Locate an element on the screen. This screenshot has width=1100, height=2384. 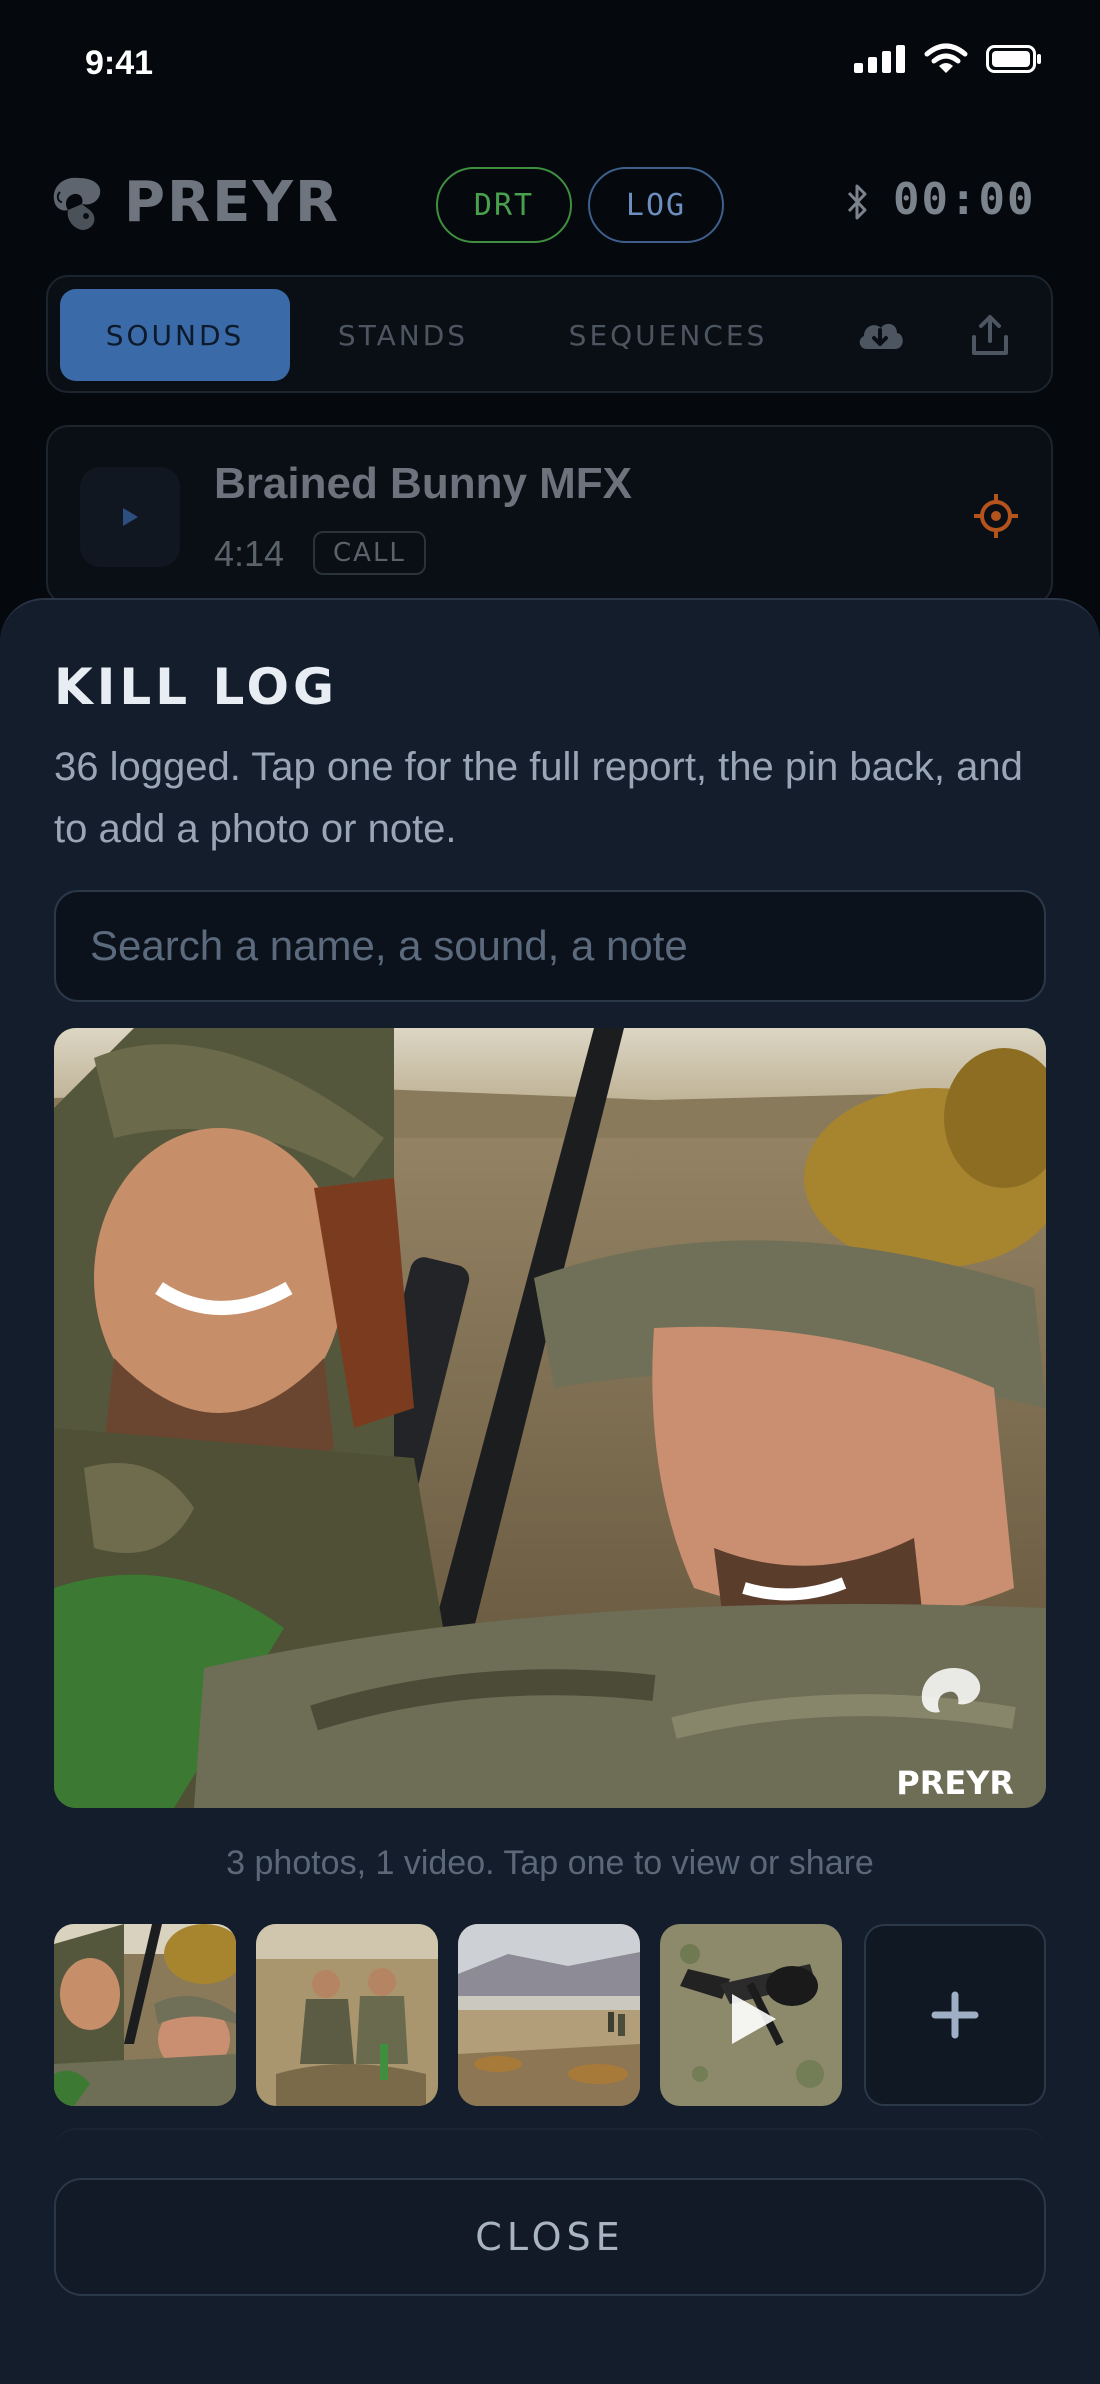
ram-head-icon is located at coordinates (77, 203).